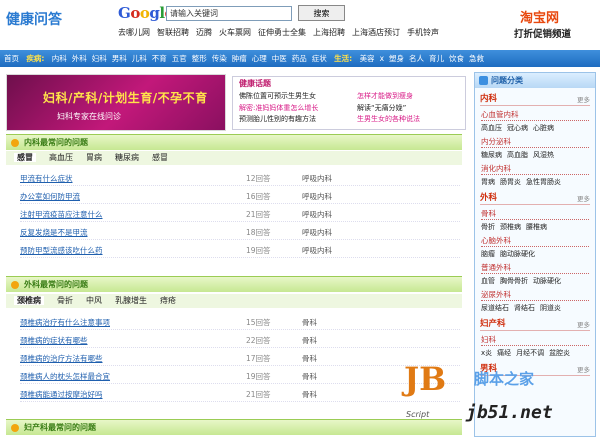 The height and width of the screenshot is (437, 600). What do you see at coordinates (488, 254) in the screenshot?
I see `sidebar-item: 脑瘤` at bounding box center [488, 254].